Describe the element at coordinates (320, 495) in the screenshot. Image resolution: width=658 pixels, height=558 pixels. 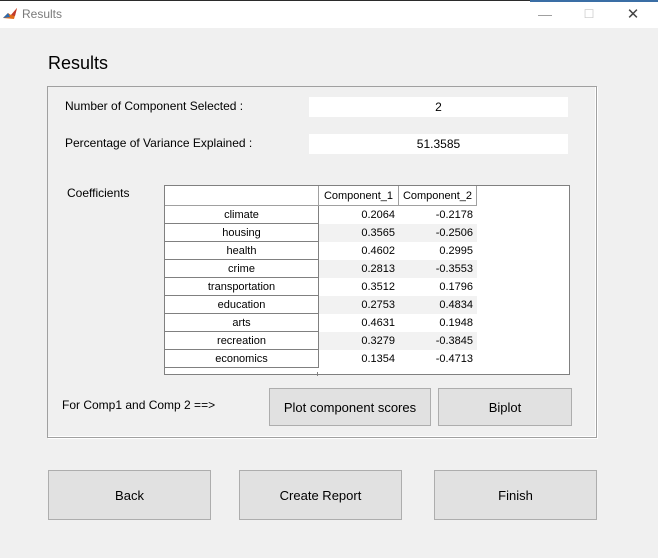
I see `create-report-button: Create Report` at that location.